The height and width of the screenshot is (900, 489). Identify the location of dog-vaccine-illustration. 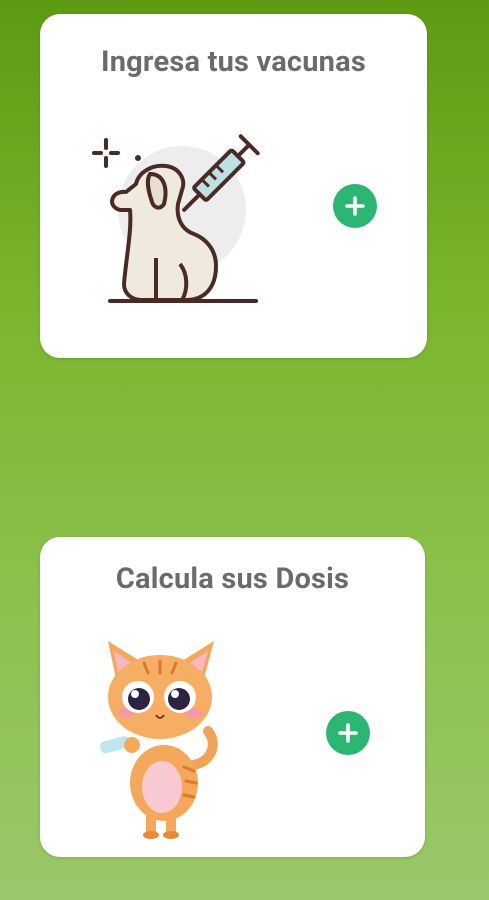
(185, 213).